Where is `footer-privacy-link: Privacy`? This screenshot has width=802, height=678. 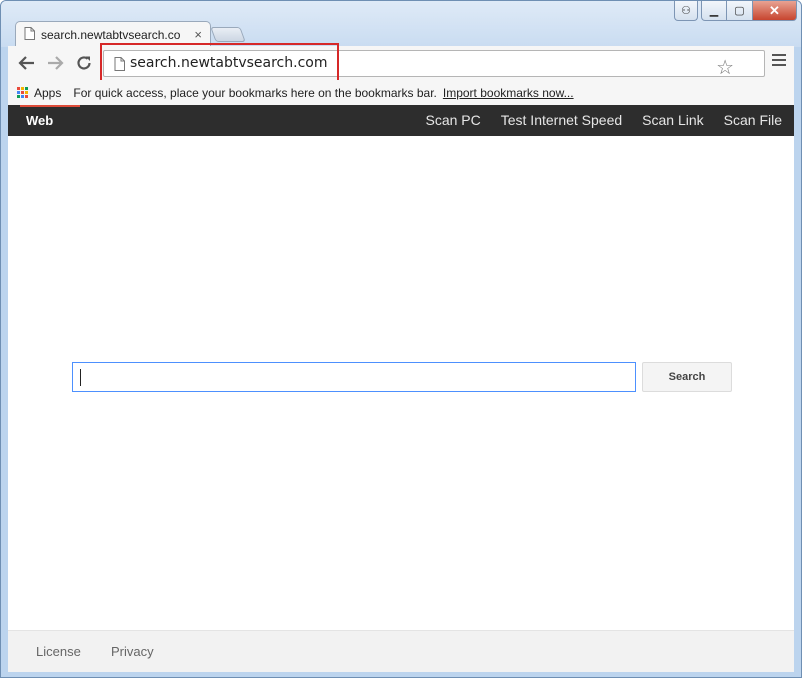
footer-privacy-link: Privacy is located at coordinates (132, 651).